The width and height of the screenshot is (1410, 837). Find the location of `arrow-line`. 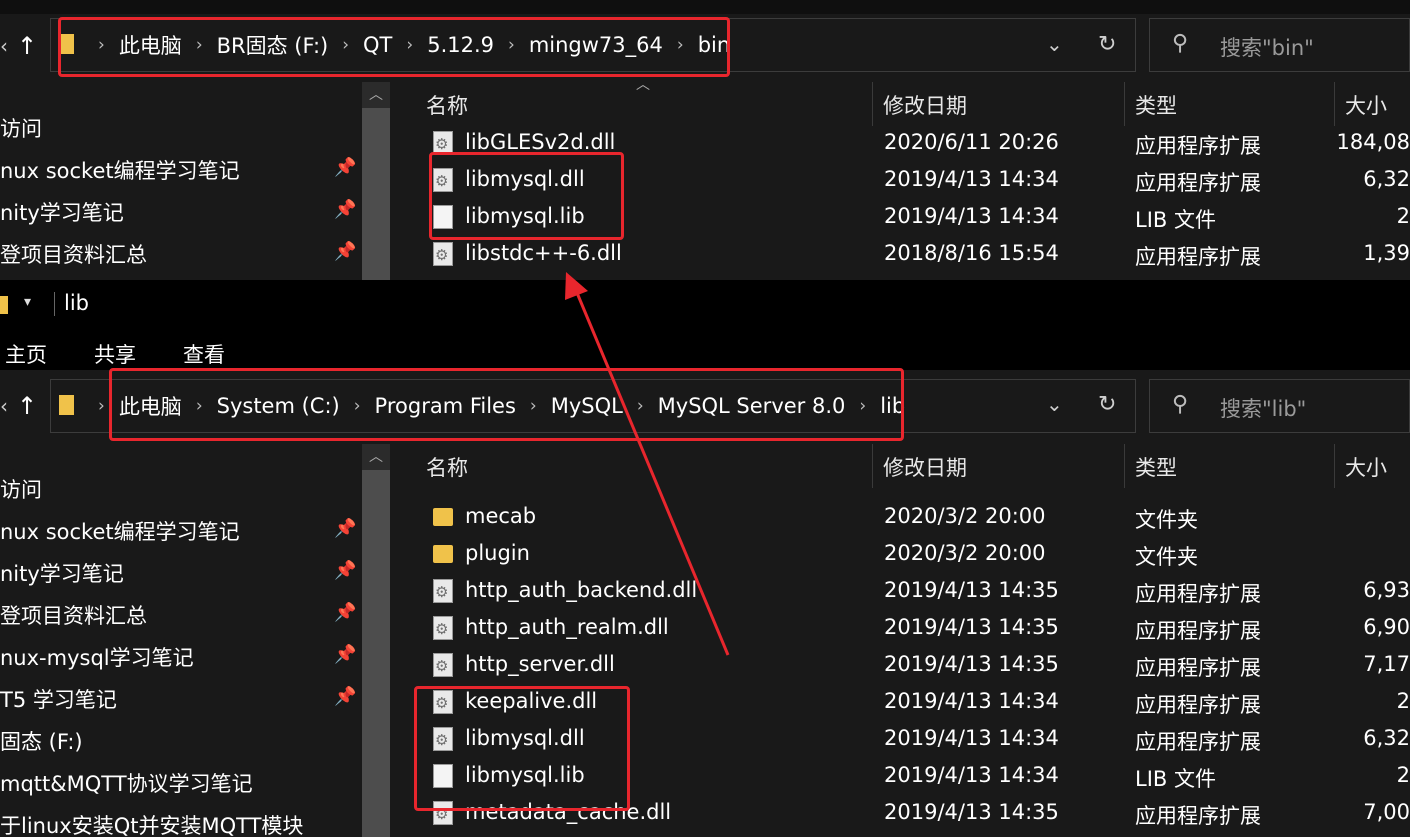

arrow-line is located at coordinates (651, 471).